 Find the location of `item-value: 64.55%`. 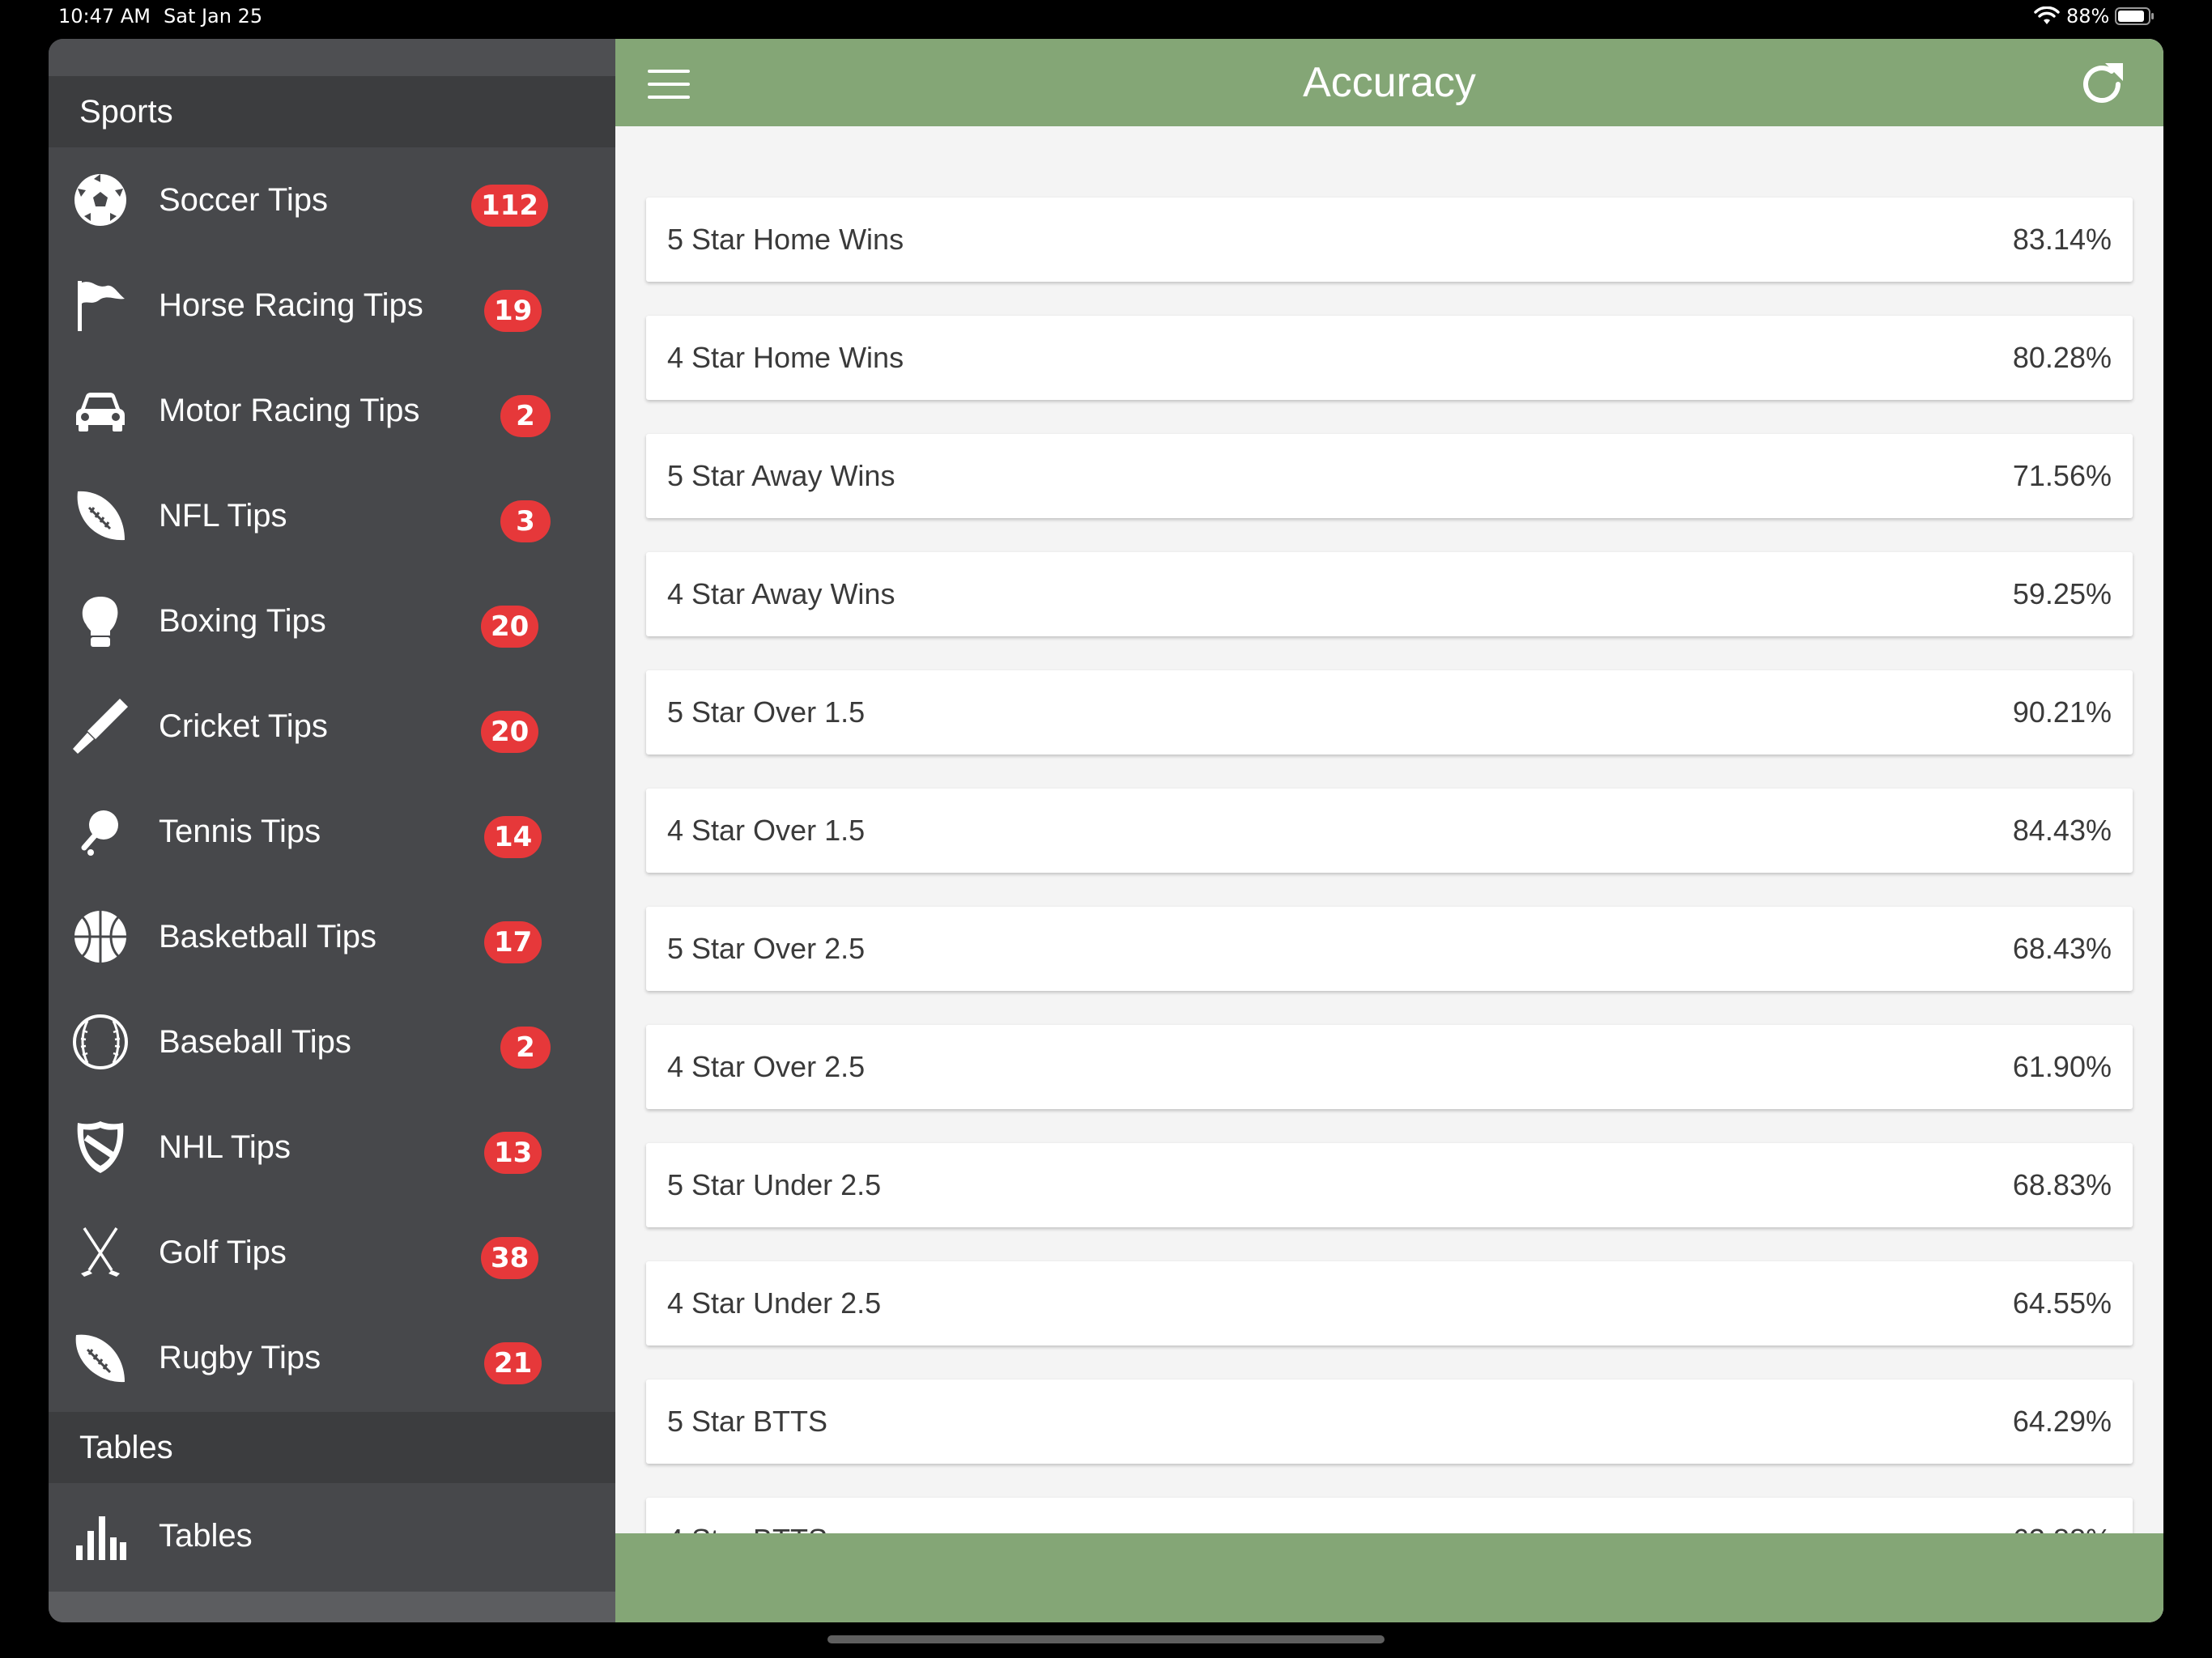

item-value: 64.55% is located at coordinates (2062, 1303).